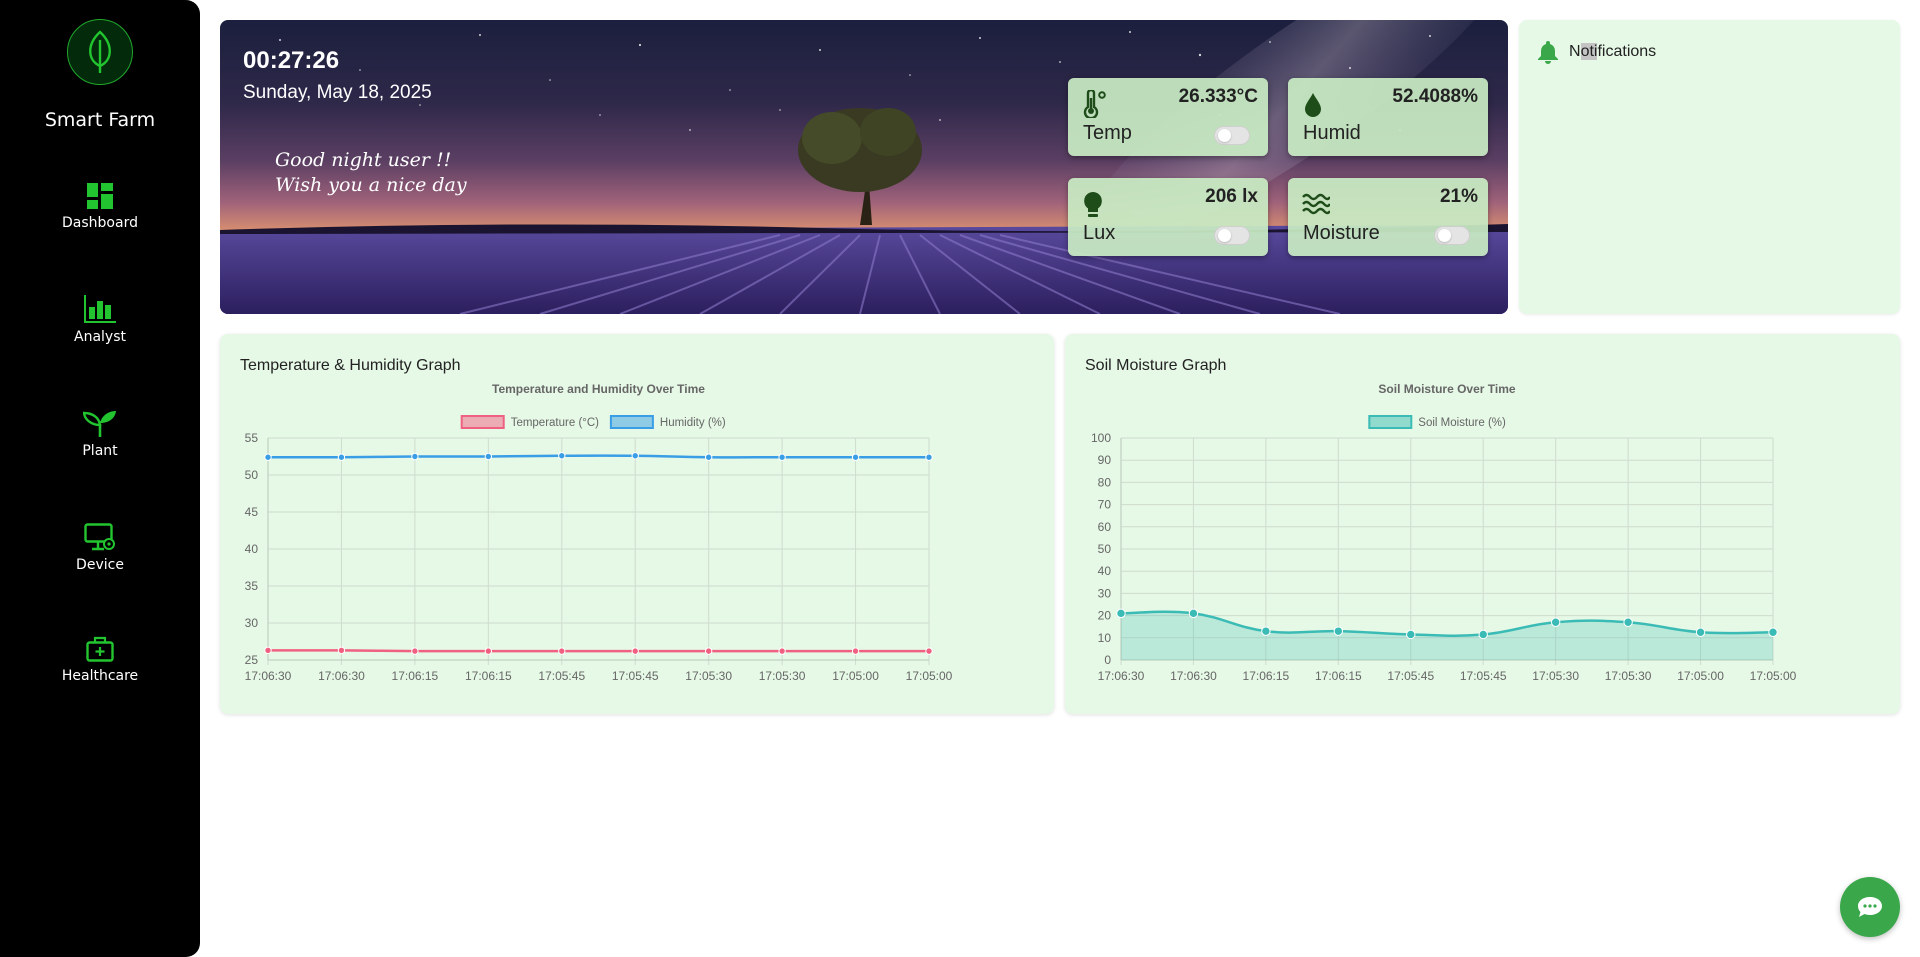 Image resolution: width=1920 pixels, height=957 pixels. What do you see at coordinates (1232, 135) in the screenshot?
I see `temp-toggle` at bounding box center [1232, 135].